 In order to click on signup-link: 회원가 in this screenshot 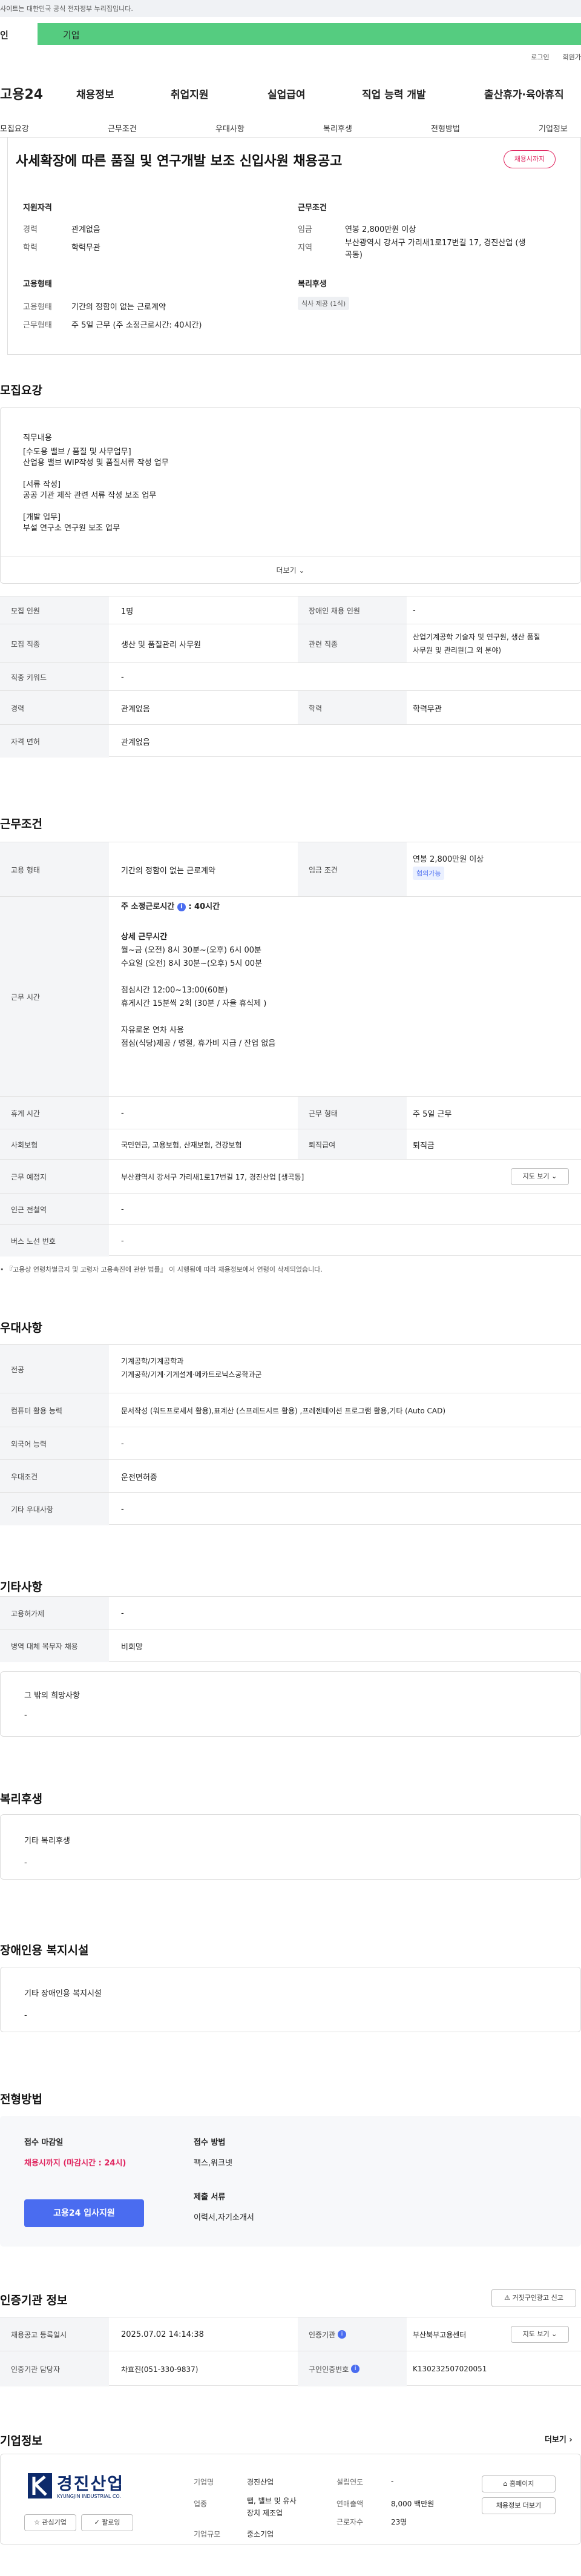, I will do `click(572, 57)`.